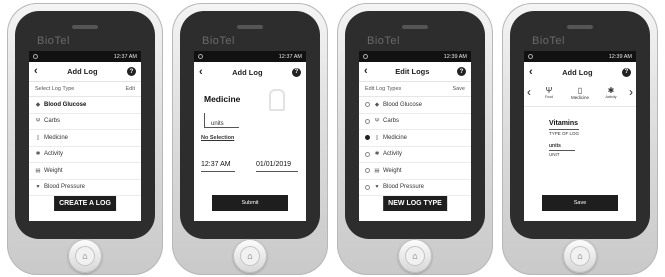  I want to click on tab-food: Ψ Food, so click(549, 92).